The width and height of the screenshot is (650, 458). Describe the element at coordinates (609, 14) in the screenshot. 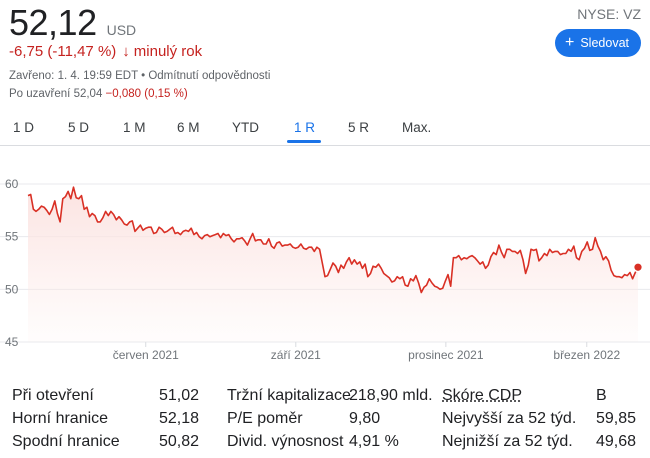

I see `ticker-symbol: NYSE: VZ` at that location.